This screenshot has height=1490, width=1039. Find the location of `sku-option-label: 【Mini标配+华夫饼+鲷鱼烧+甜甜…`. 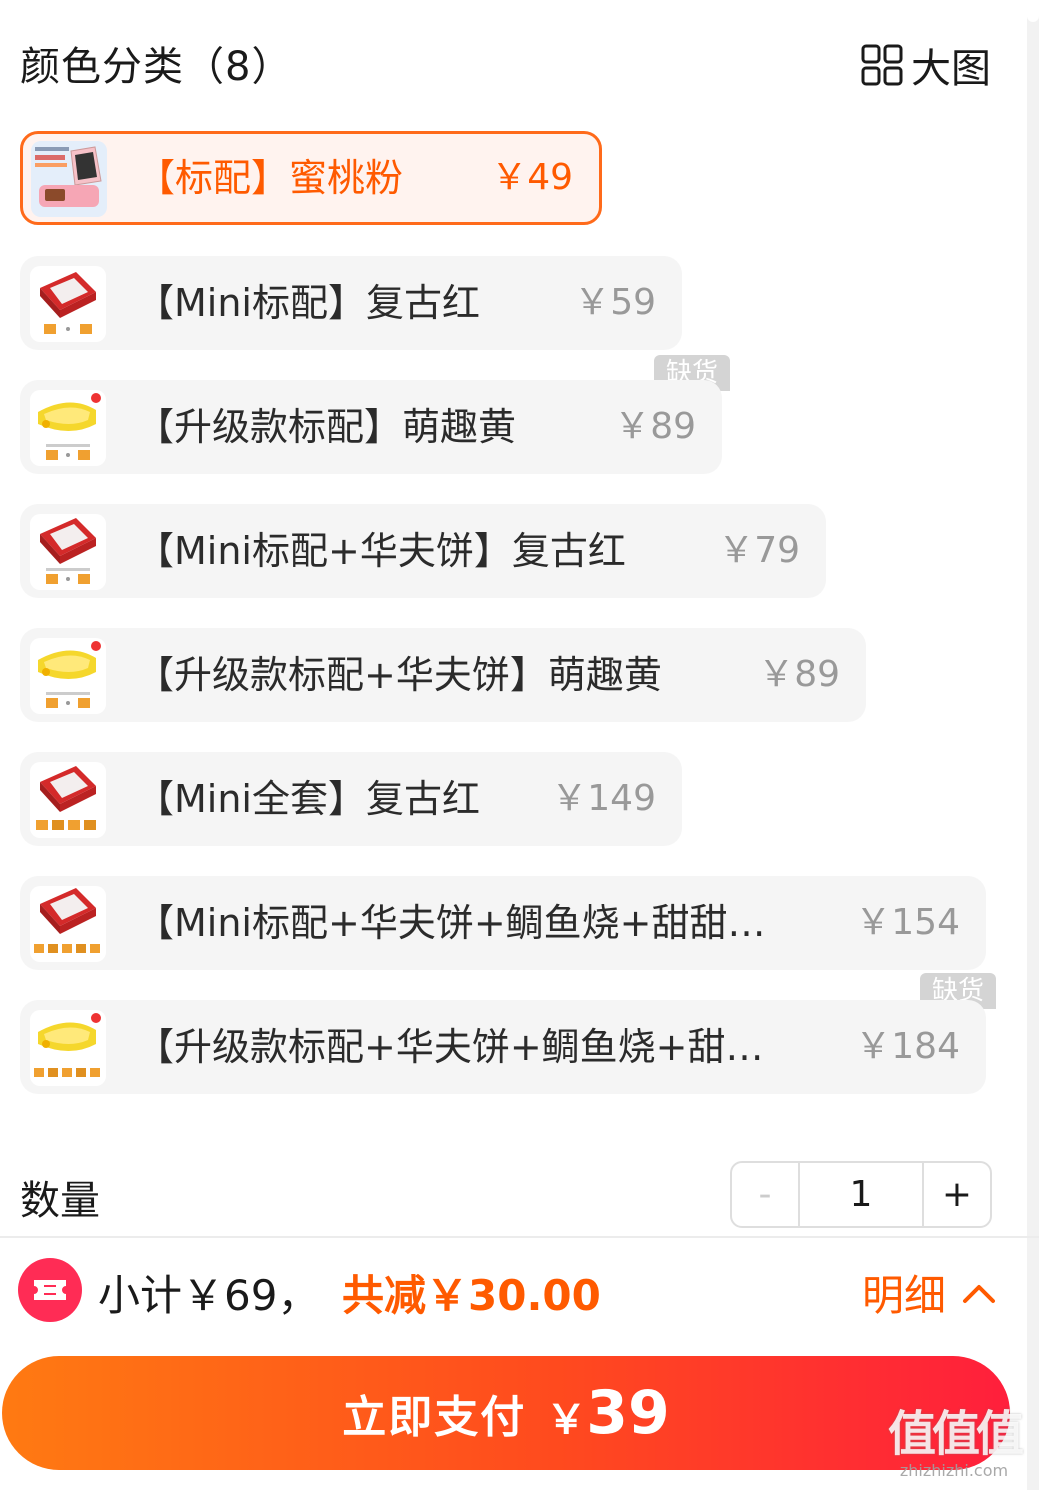

sku-option-label: 【Mini标配+华夫饼+鲷鱼烧+甜甜… is located at coordinates (451, 923).